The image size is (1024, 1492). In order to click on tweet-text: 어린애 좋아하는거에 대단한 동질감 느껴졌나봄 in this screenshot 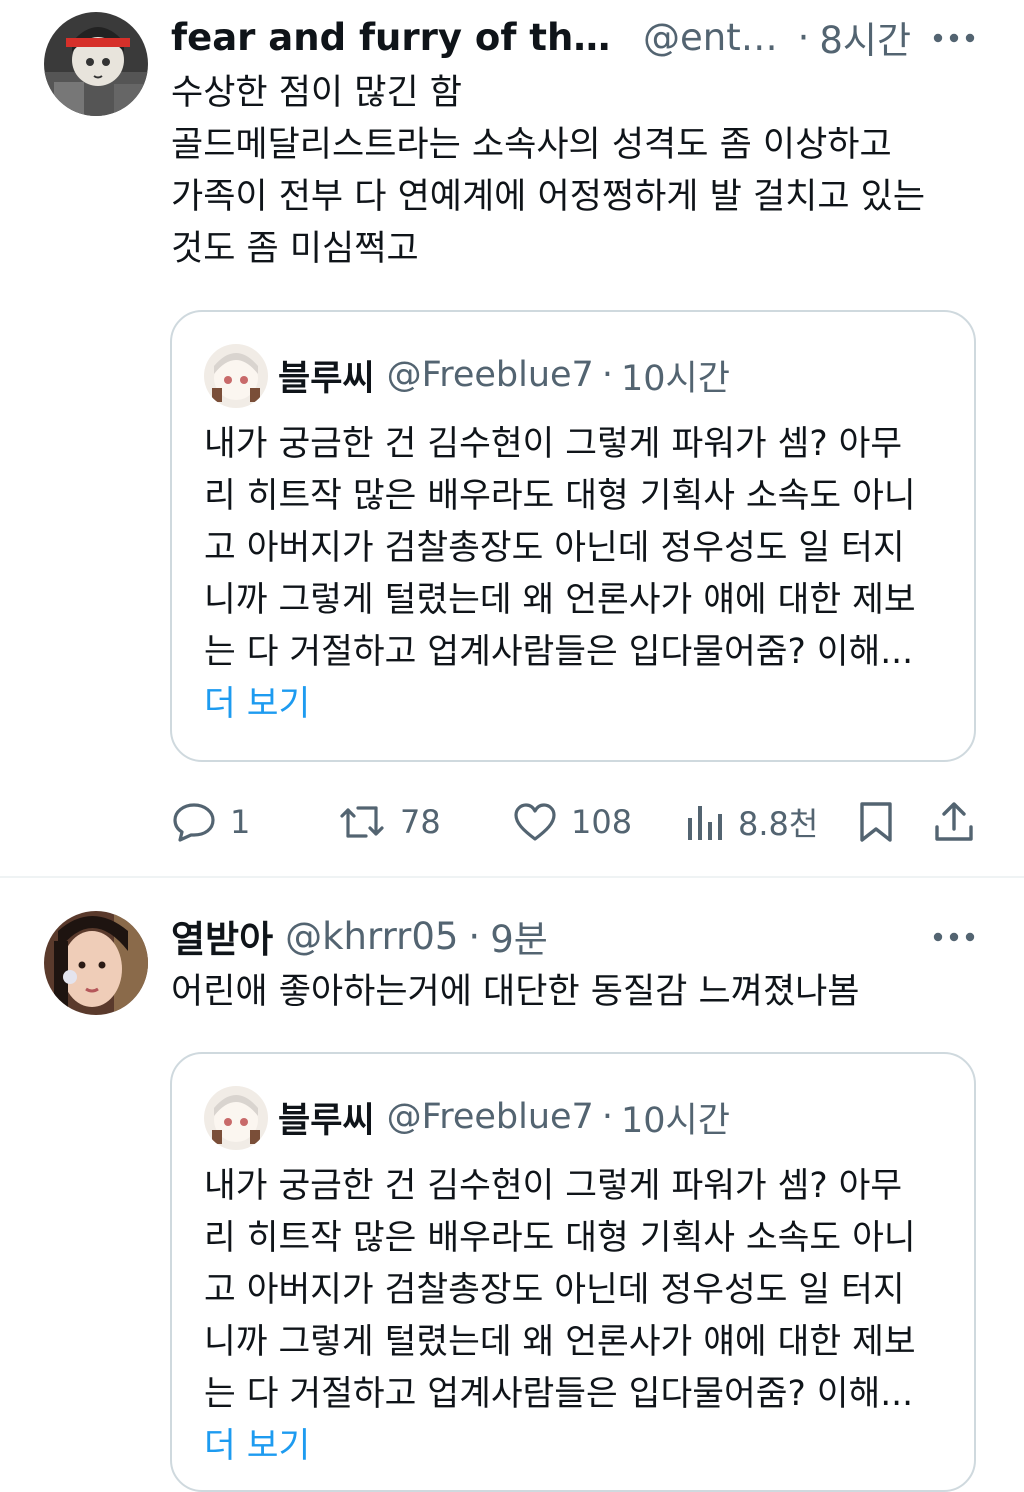, I will do `click(571, 992)`.